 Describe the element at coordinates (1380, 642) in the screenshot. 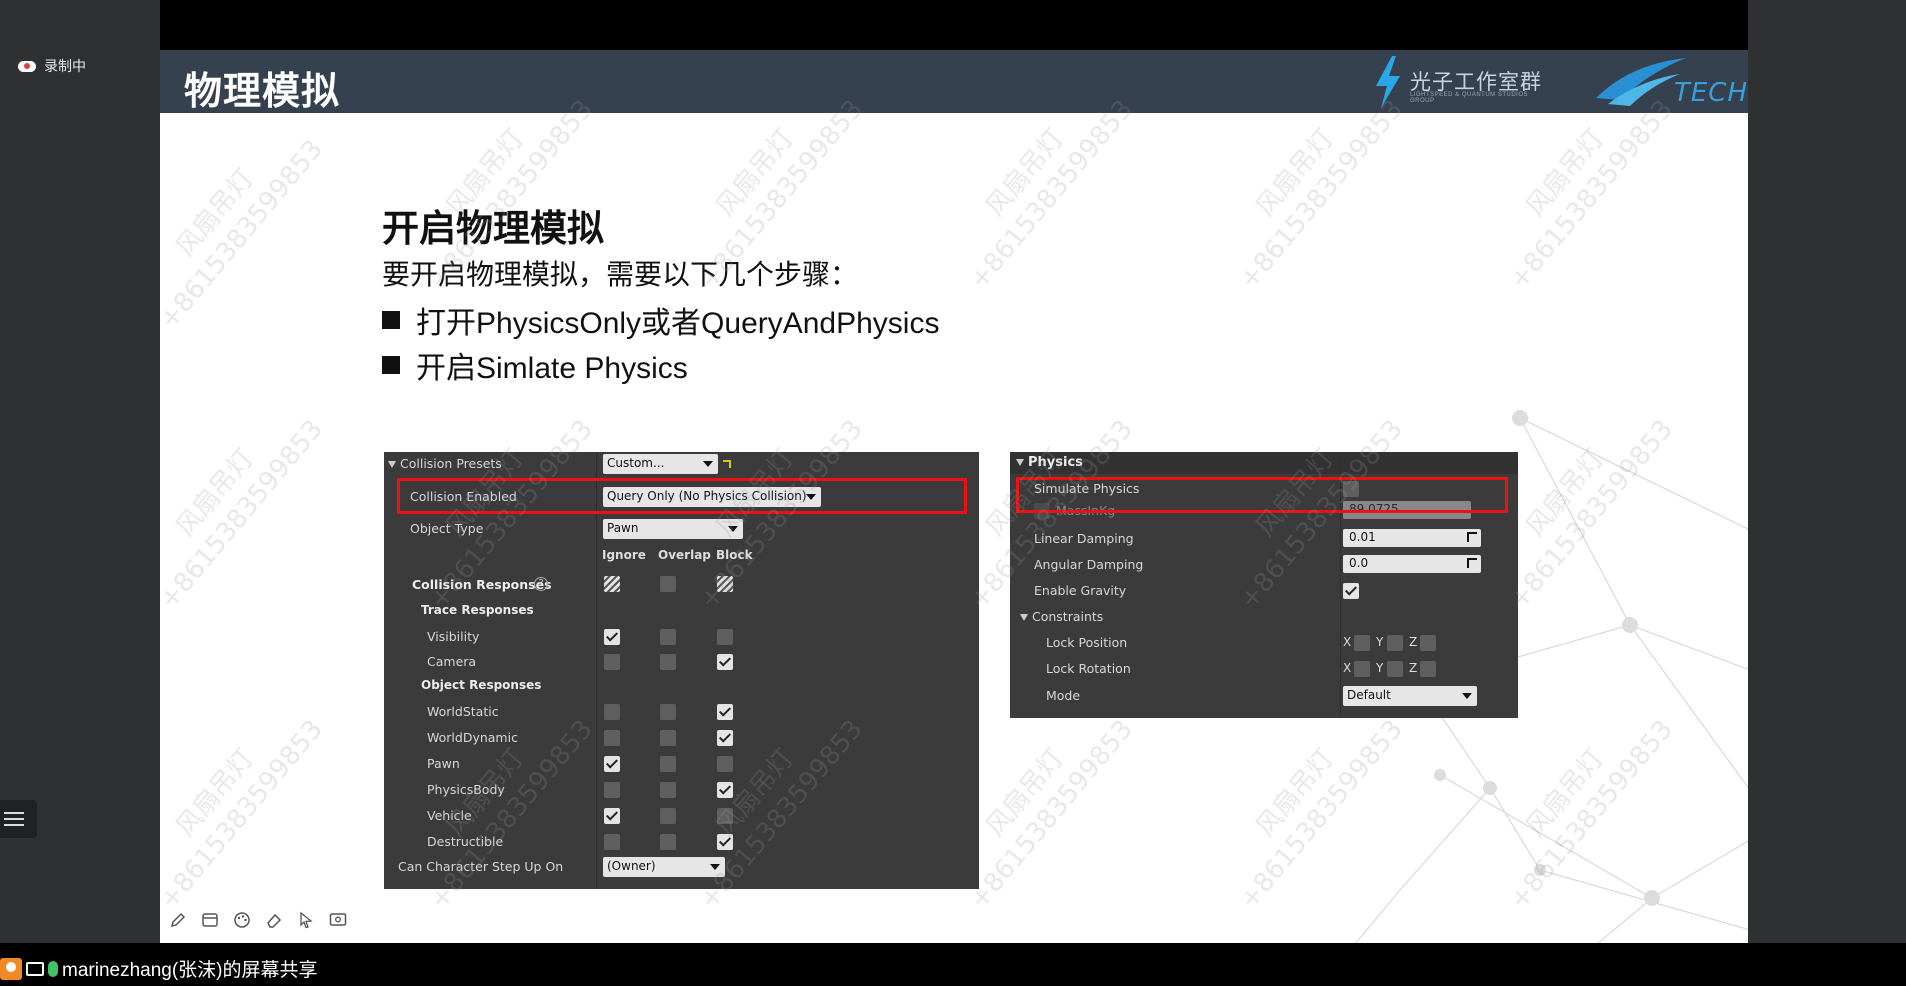

I see `axis-y-label: Y` at that location.